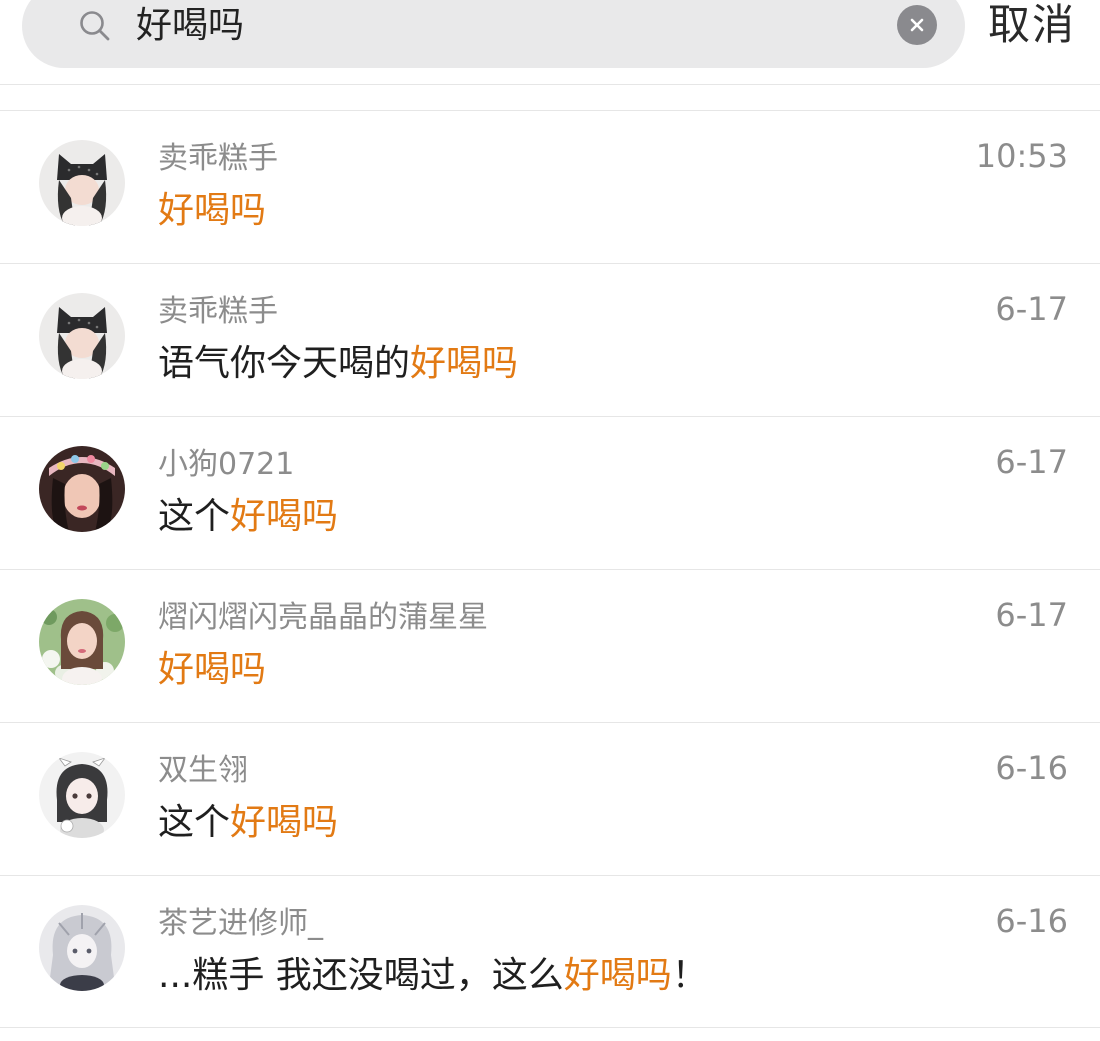 The height and width of the screenshot is (1041, 1100). I want to click on result-item: 茶艺进修师_ 6-16 ...糕手 我还没喝过，这么好喝吗！, so click(550, 951).